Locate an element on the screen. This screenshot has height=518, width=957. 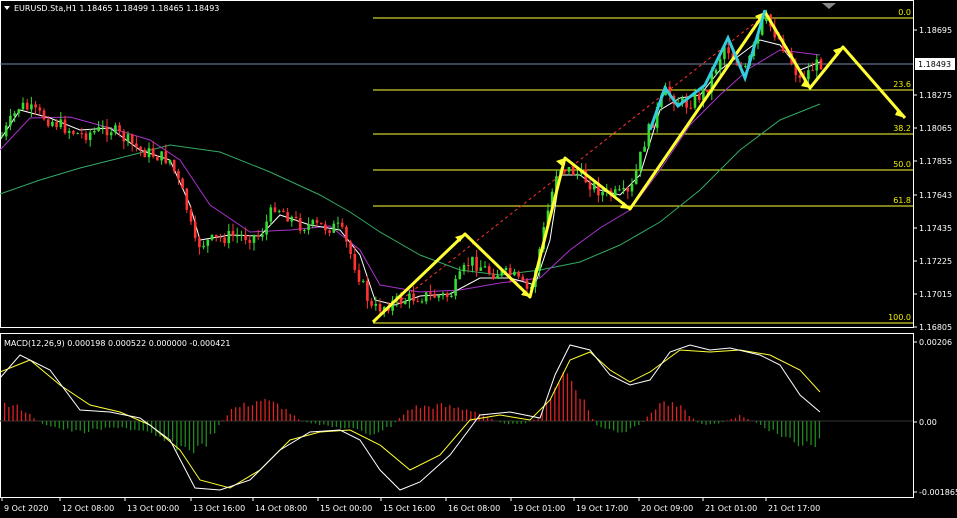
triangle-down-icon is located at coordinates (7, 8).